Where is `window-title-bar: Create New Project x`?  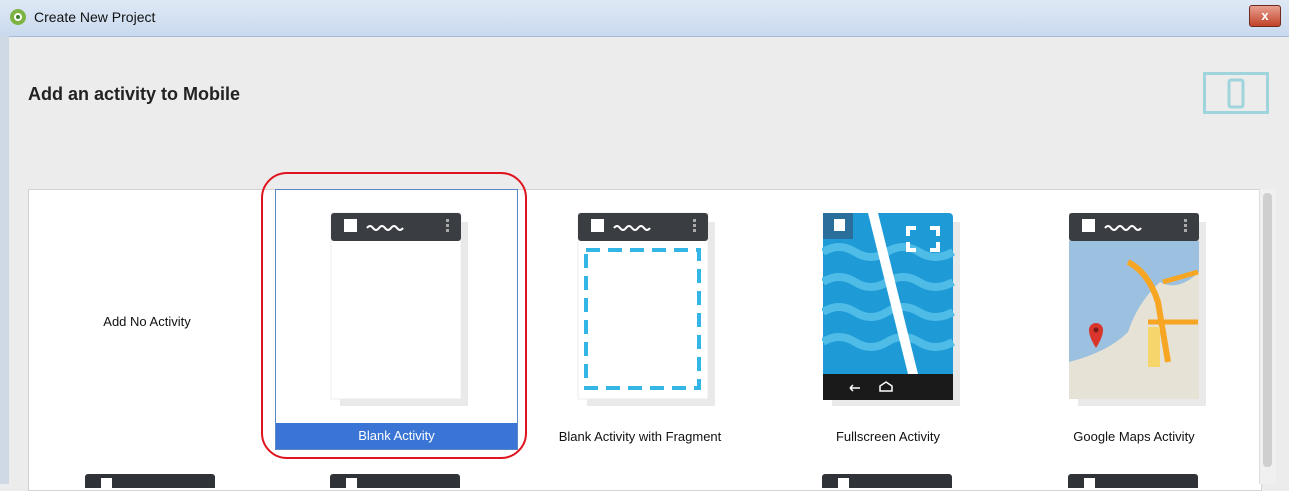
window-title-bar: Create New Project x is located at coordinates (644, 18).